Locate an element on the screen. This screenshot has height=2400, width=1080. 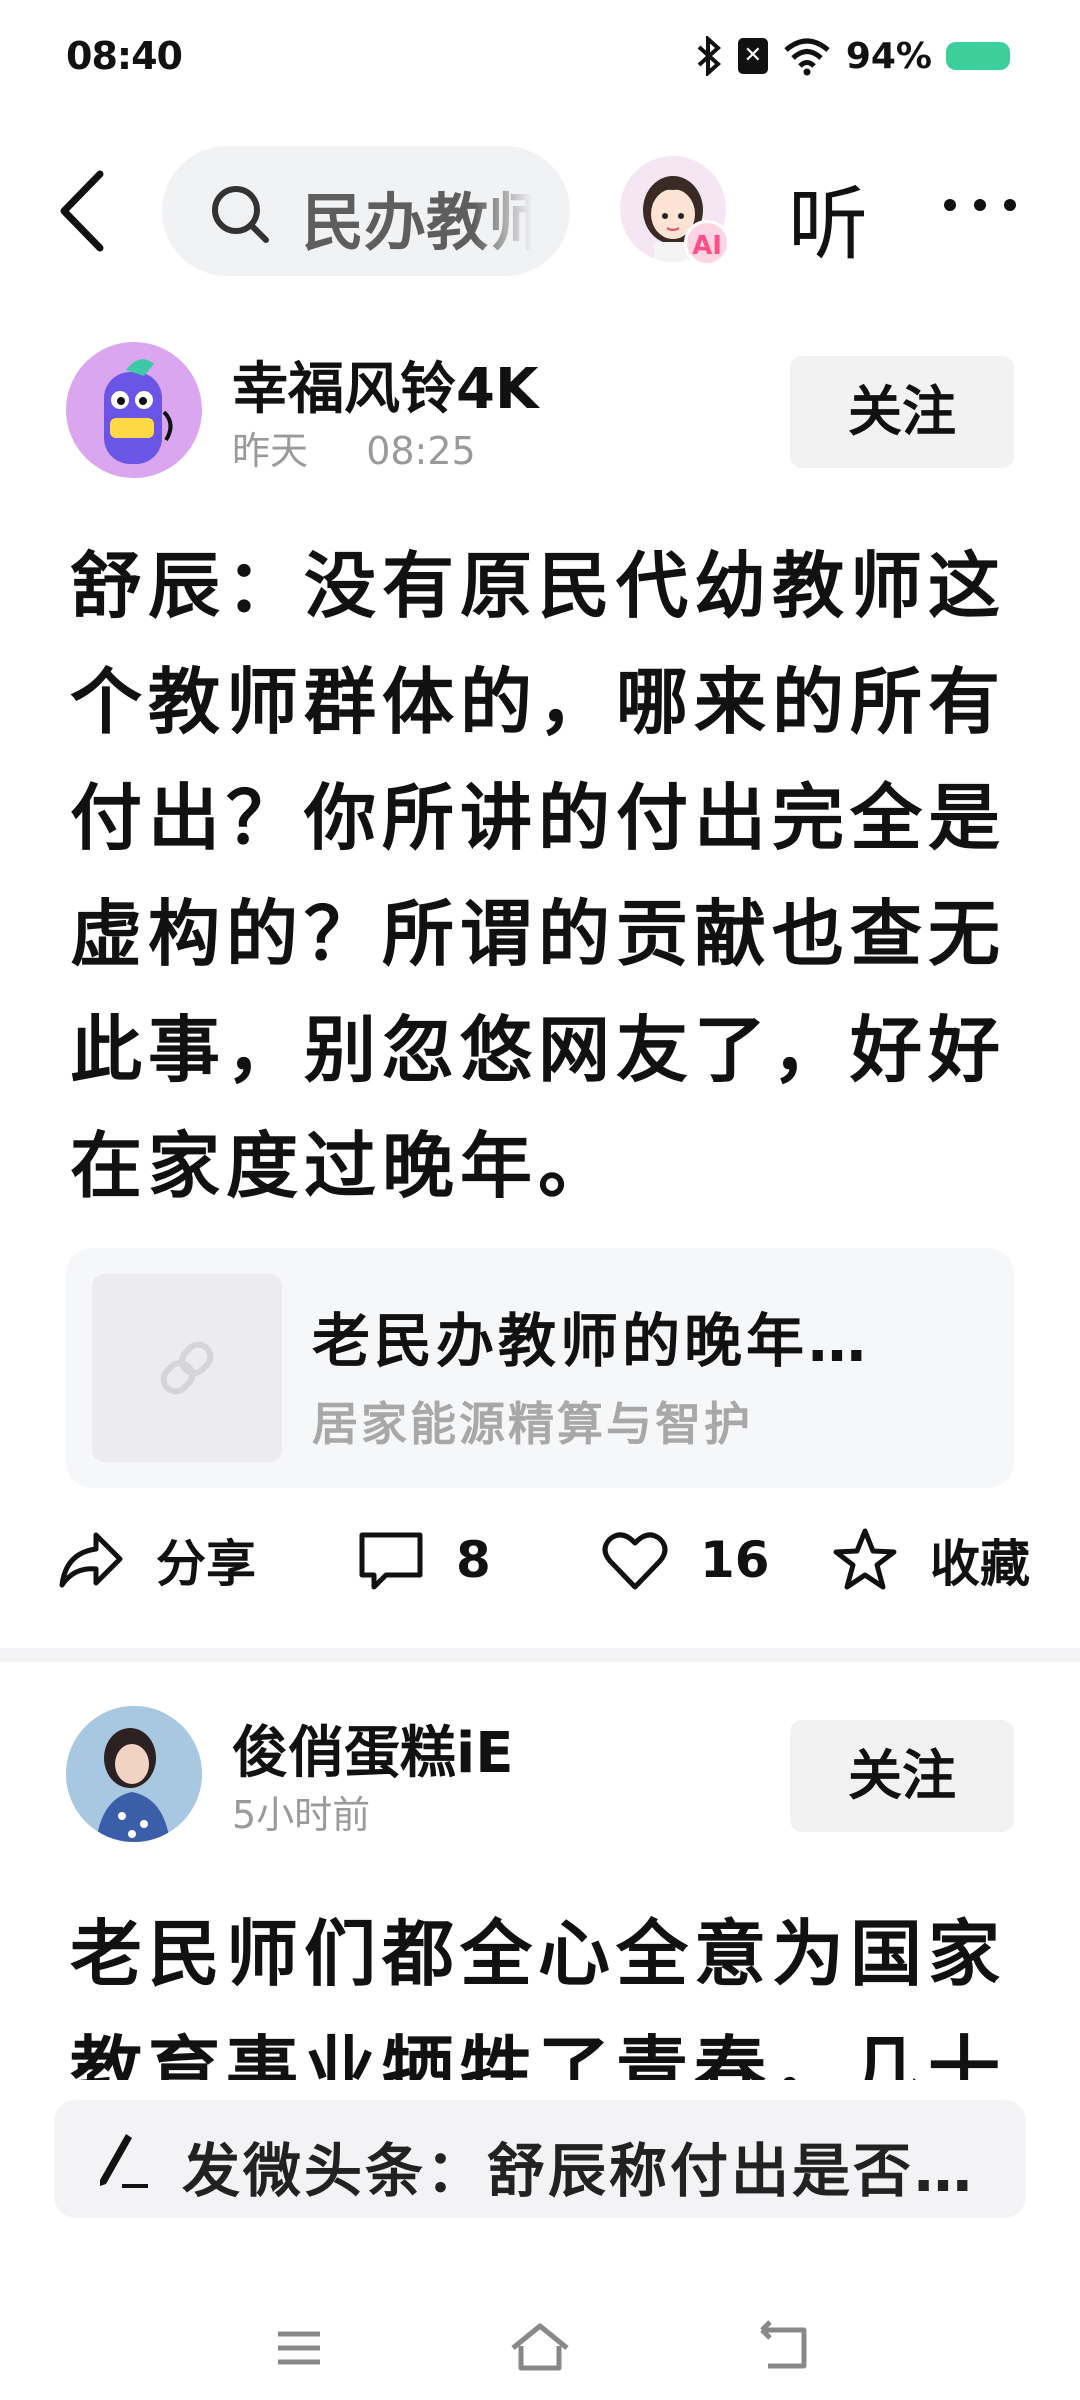
follow-button: 关注 is located at coordinates (902, 1776).